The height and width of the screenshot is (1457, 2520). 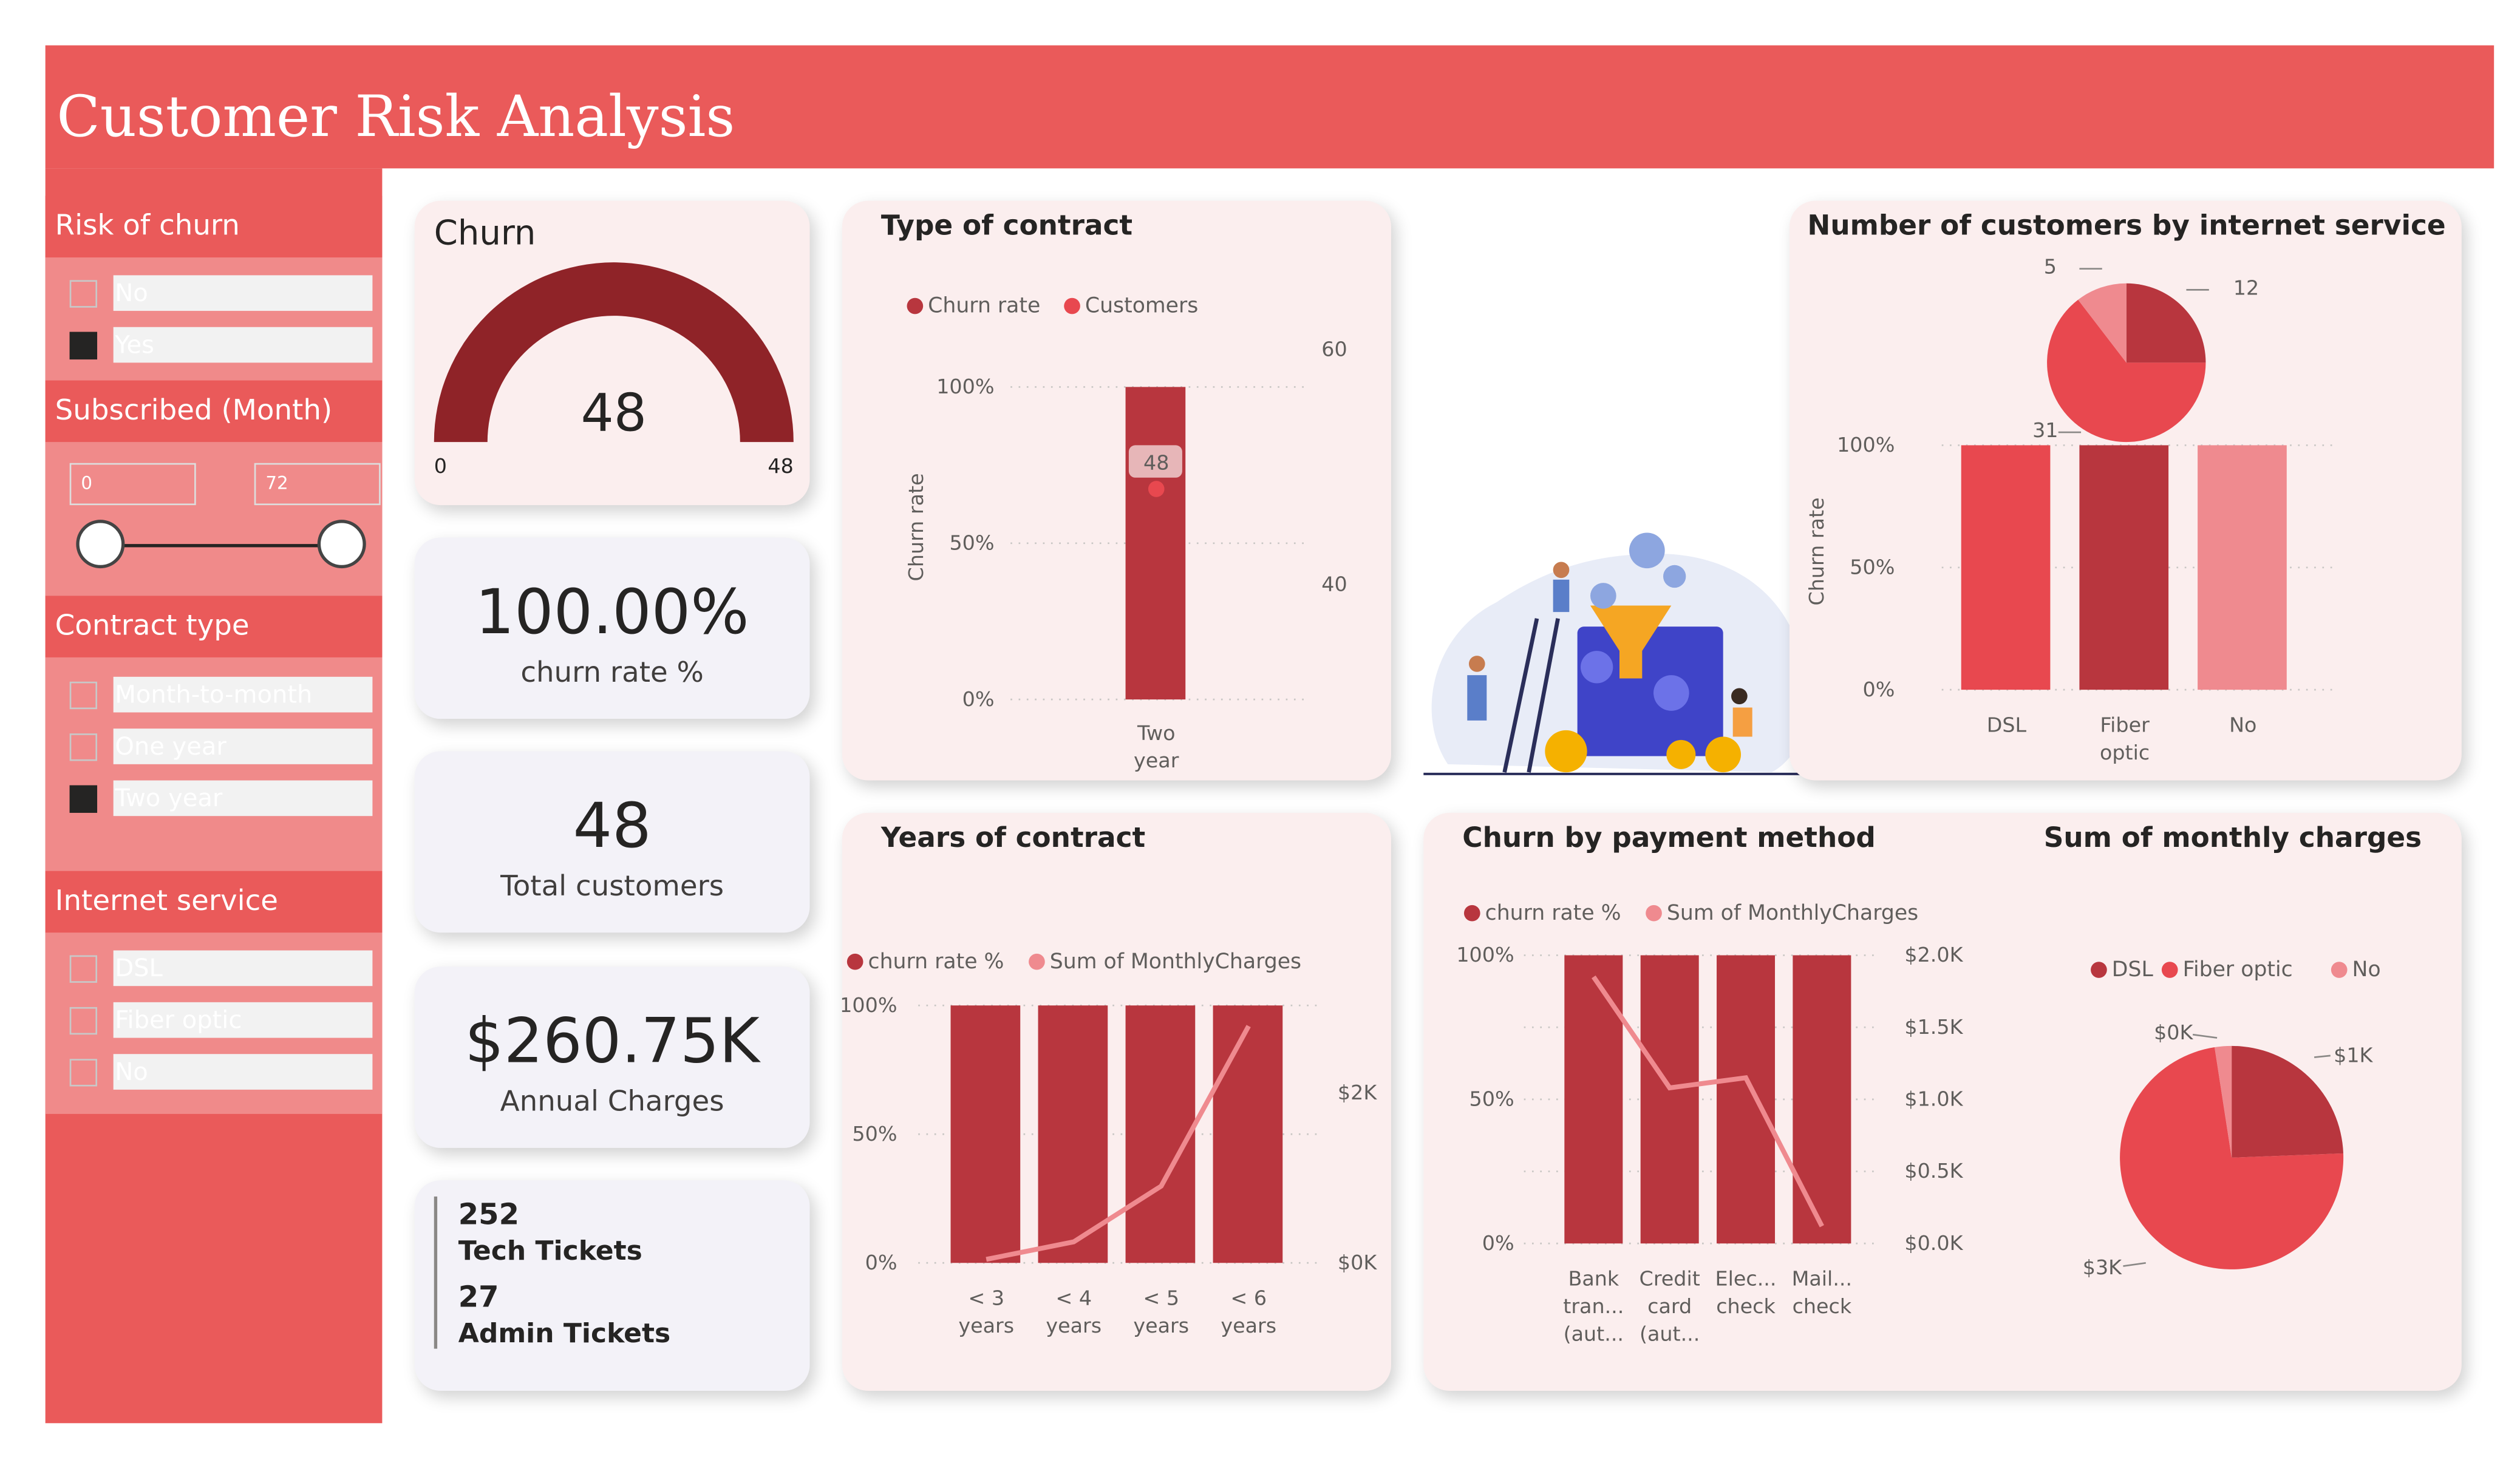 I want to click on person-head, so click(x=1561, y=570).